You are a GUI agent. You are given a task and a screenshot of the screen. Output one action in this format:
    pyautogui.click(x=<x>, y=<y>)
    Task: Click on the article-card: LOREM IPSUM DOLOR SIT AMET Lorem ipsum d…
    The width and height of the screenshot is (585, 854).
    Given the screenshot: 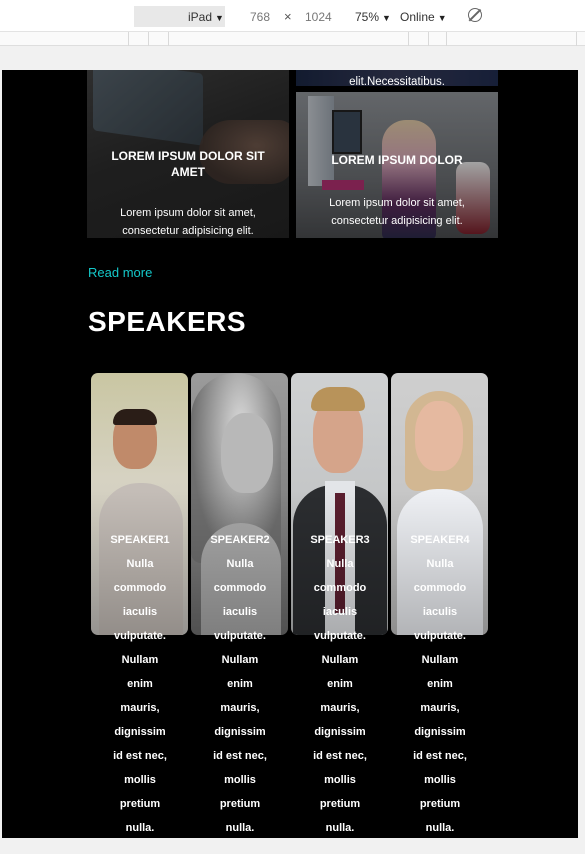 What is the action you would take?
    pyautogui.click(x=188, y=154)
    